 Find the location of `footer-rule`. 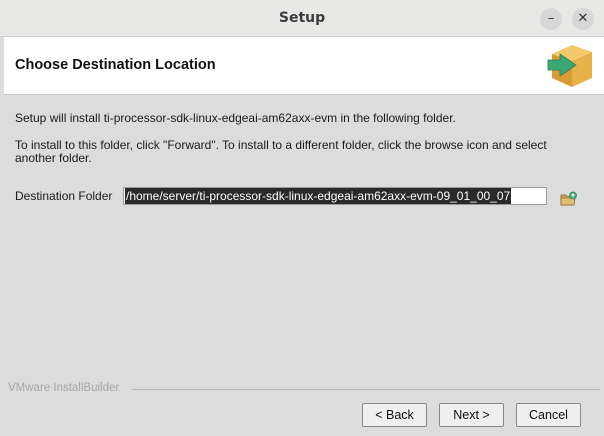

footer-rule is located at coordinates (366, 389).